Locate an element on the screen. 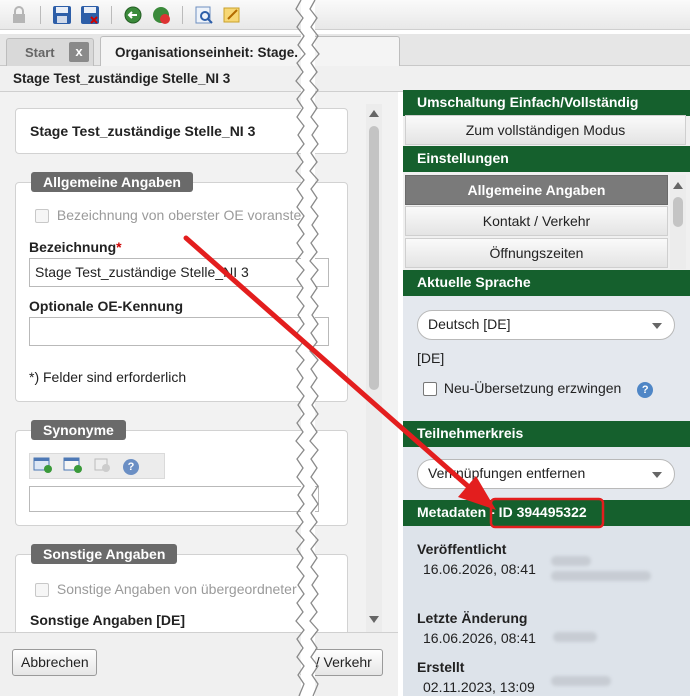 The height and width of the screenshot is (696, 690). changed-value: 16.06.2026, 08:41 is located at coordinates (479, 638).